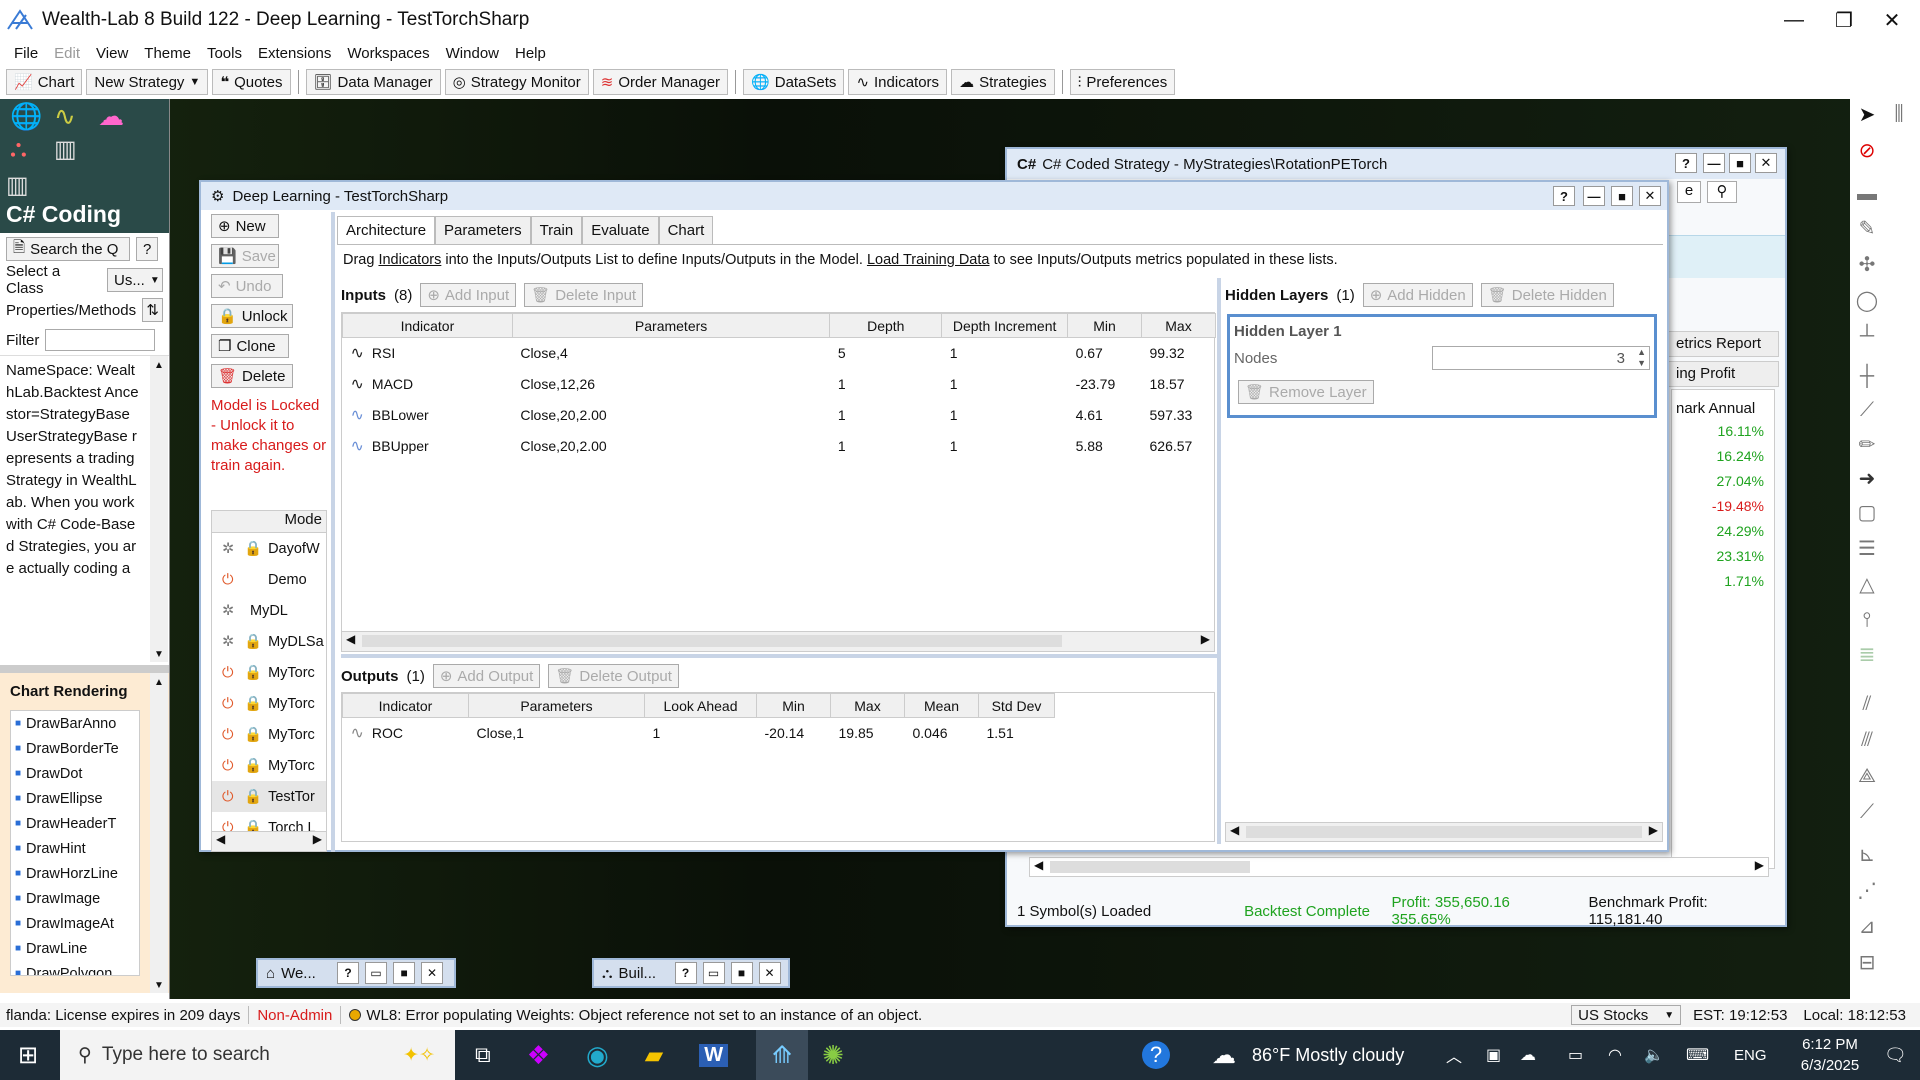 The width and height of the screenshot is (1920, 1080). What do you see at coordinates (1547, 295) in the screenshot?
I see `delete-hidden-button: 🗑 Delete Hidden` at bounding box center [1547, 295].